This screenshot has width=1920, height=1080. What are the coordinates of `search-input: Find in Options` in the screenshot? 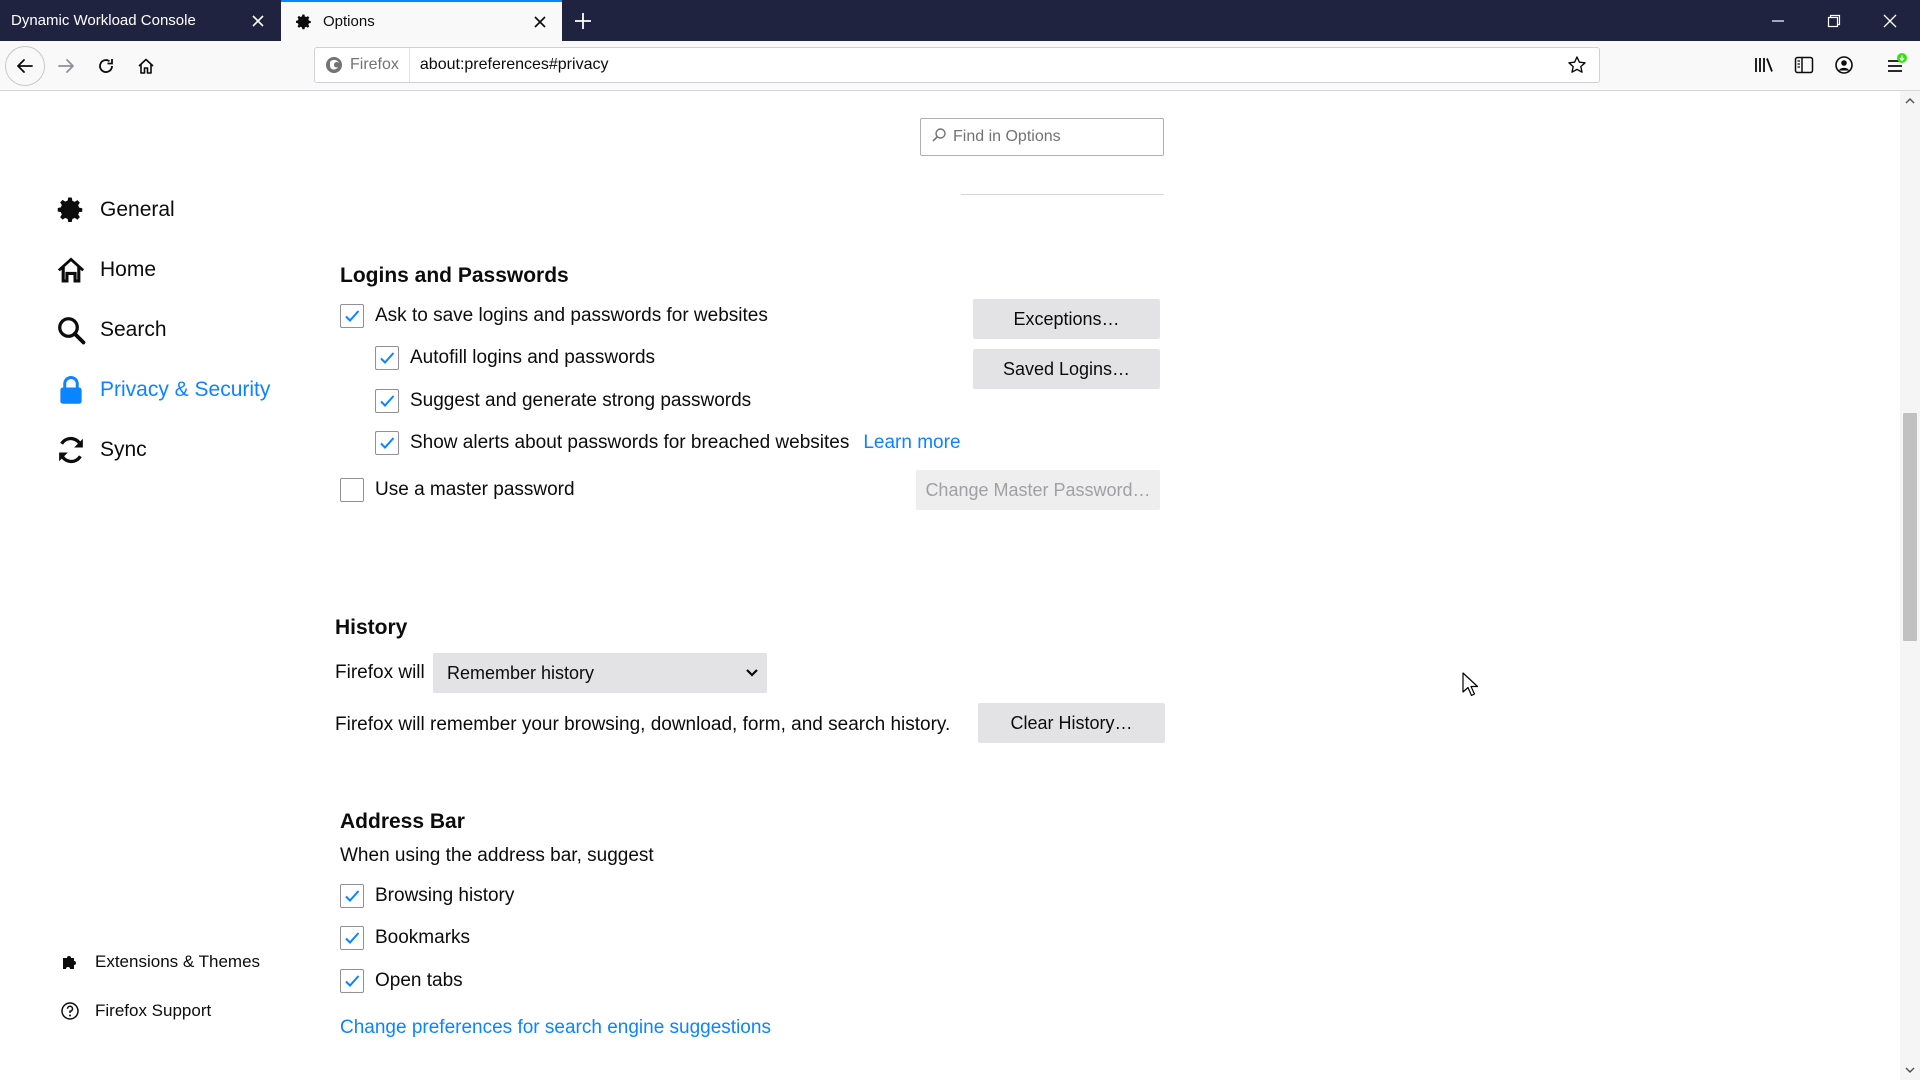 It's located at (1042, 137).